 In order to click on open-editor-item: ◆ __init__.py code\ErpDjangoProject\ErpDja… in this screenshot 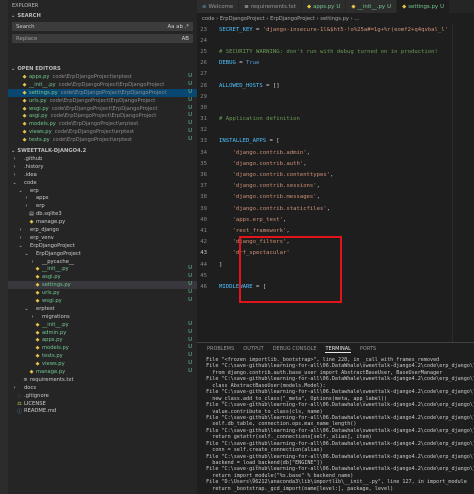, I will do `click(102, 85)`.